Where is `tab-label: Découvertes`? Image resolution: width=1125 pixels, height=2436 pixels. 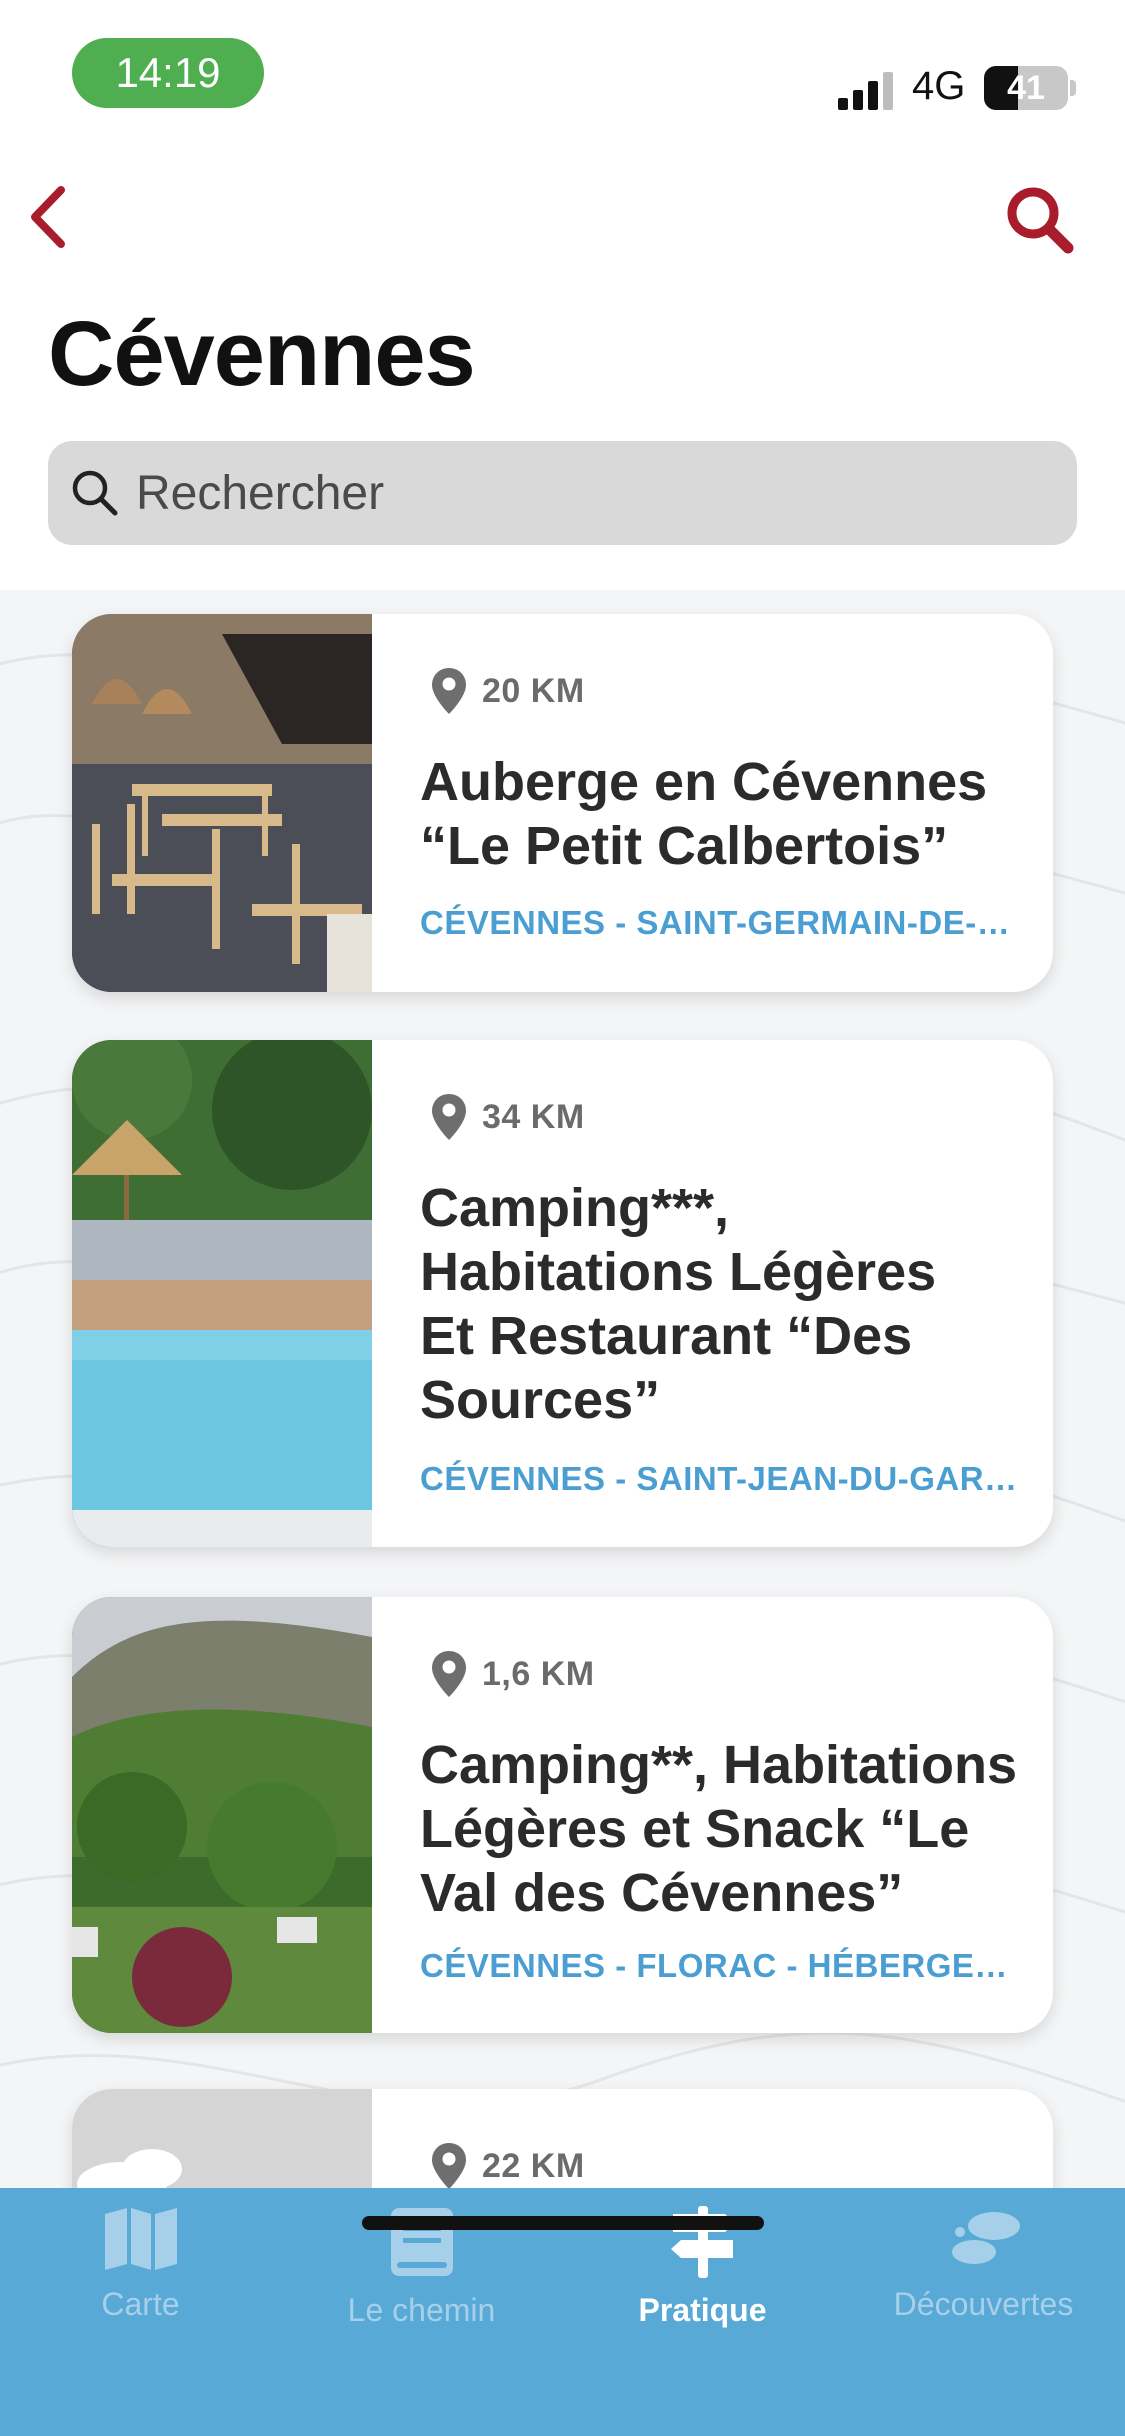 tab-label: Découvertes is located at coordinates (983, 2304).